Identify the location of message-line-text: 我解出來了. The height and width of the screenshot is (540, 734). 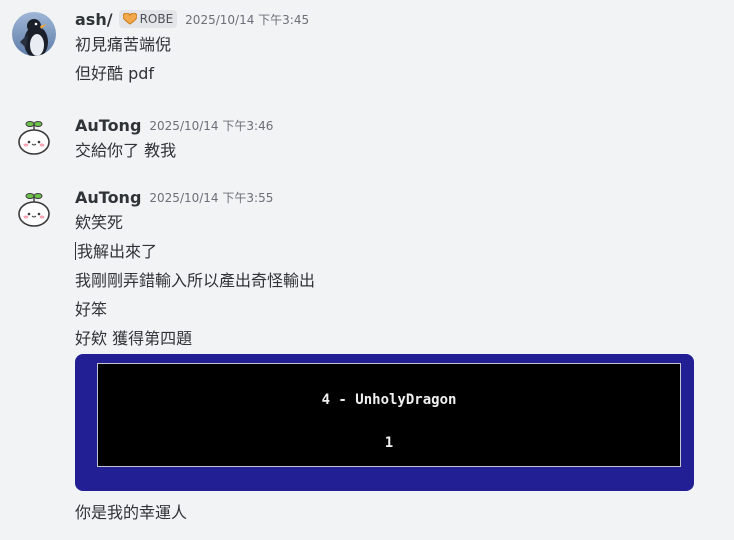
(117, 251).